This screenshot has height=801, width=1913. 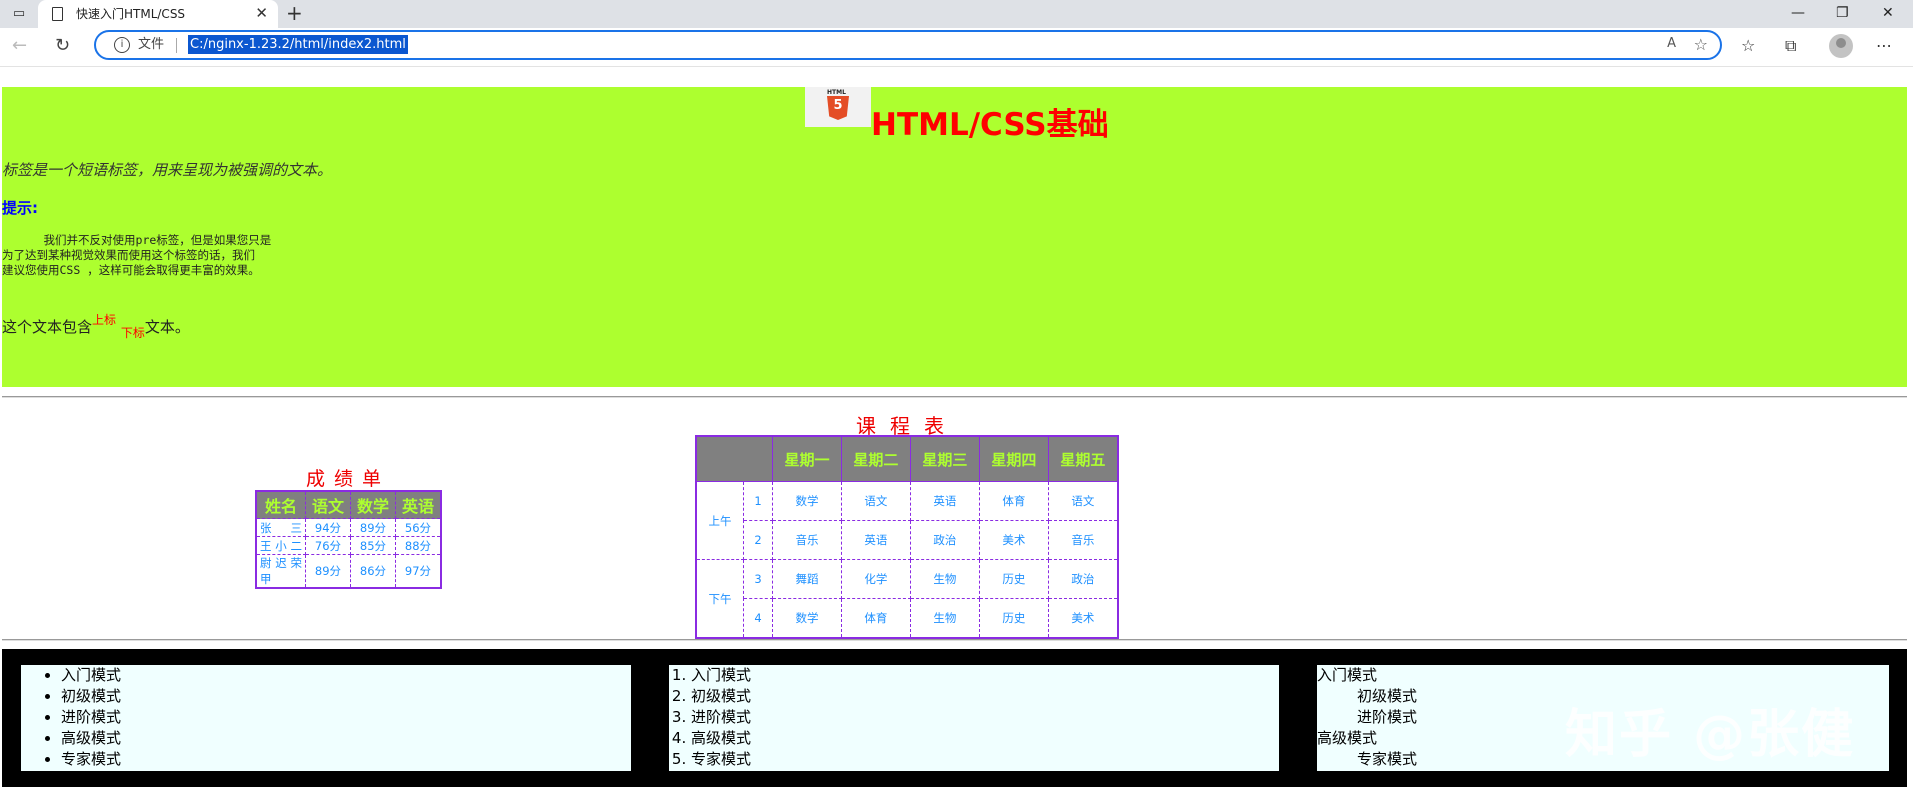 What do you see at coordinates (875, 540) in the screenshot?
I see `course-cell: 英语` at bounding box center [875, 540].